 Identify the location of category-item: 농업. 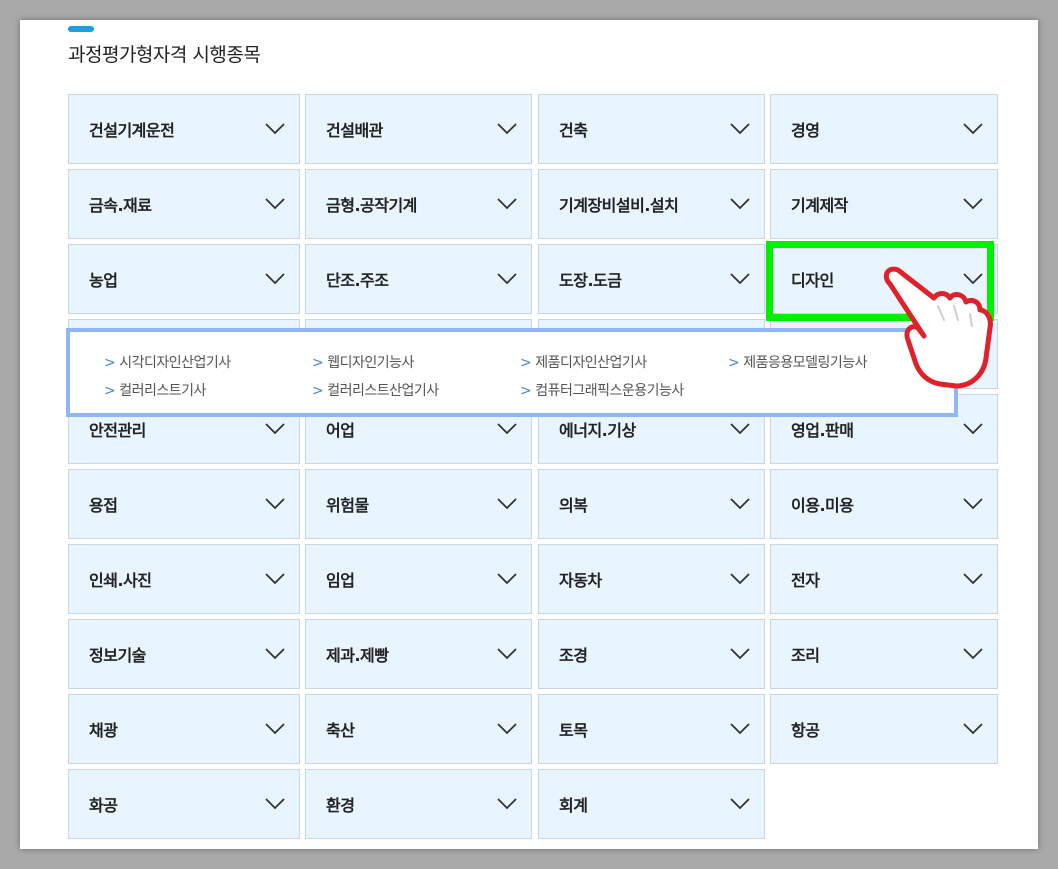
(184, 279).